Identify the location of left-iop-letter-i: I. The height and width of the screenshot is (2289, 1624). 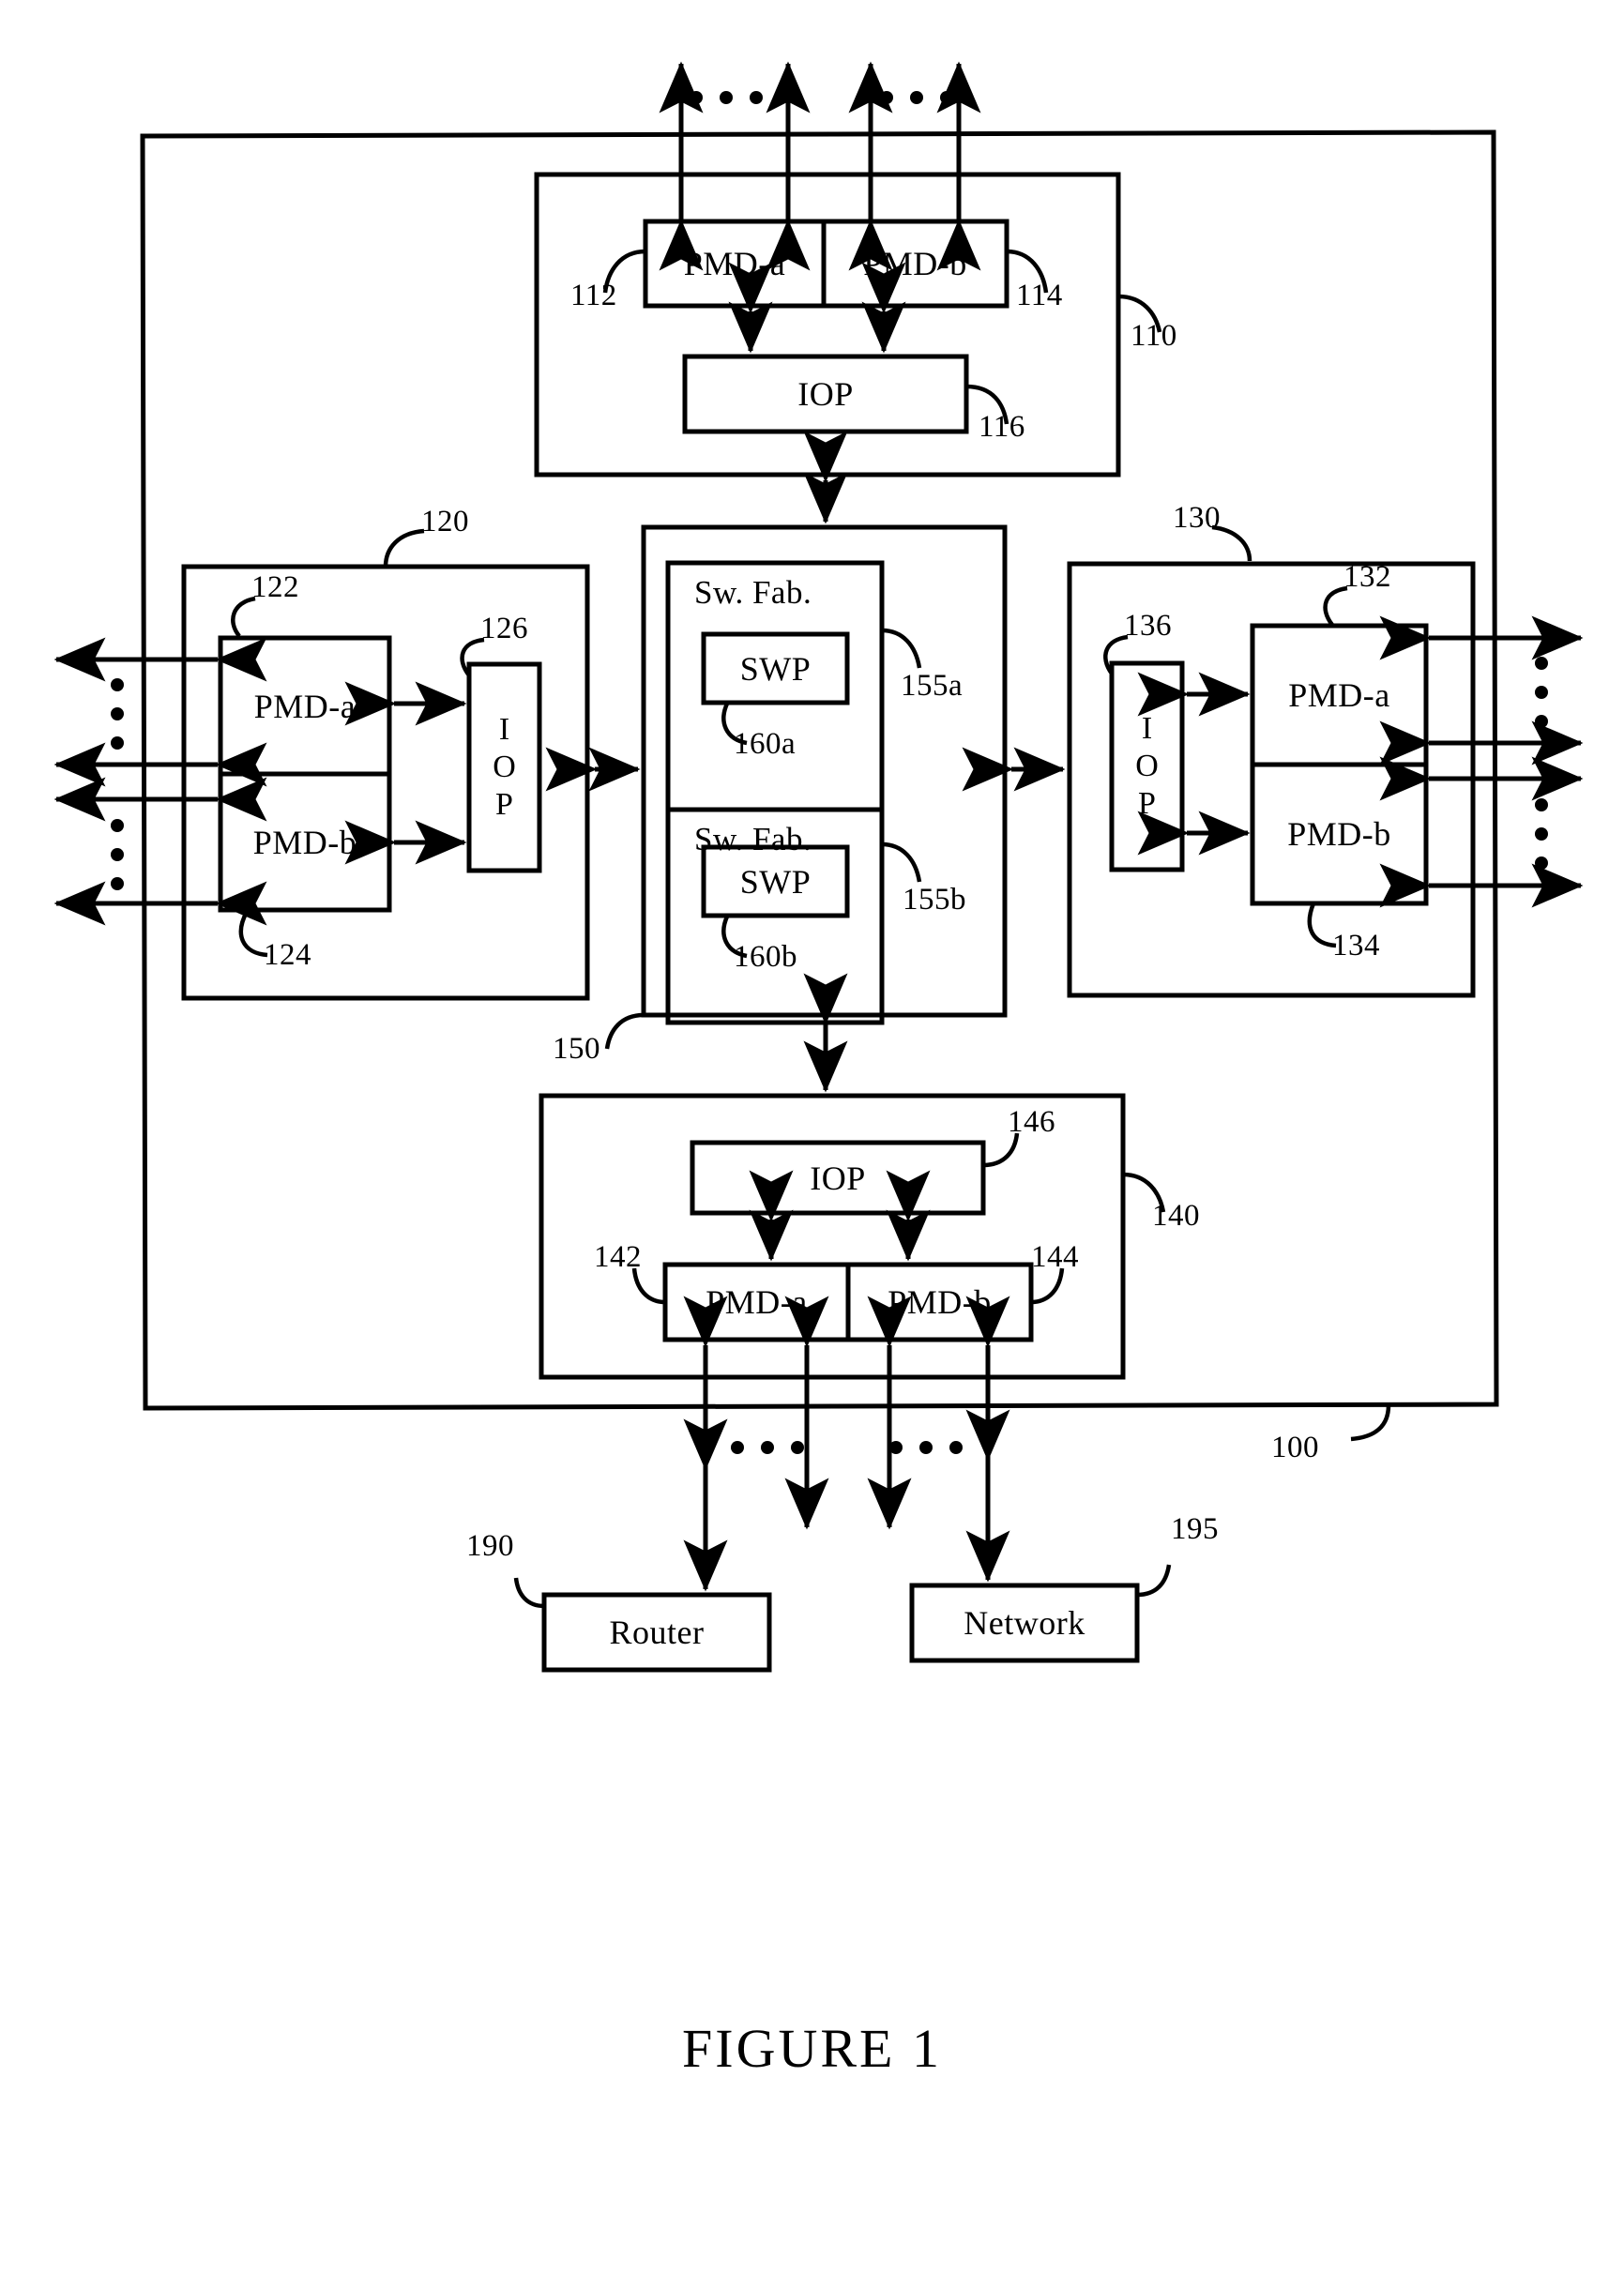
(504, 729).